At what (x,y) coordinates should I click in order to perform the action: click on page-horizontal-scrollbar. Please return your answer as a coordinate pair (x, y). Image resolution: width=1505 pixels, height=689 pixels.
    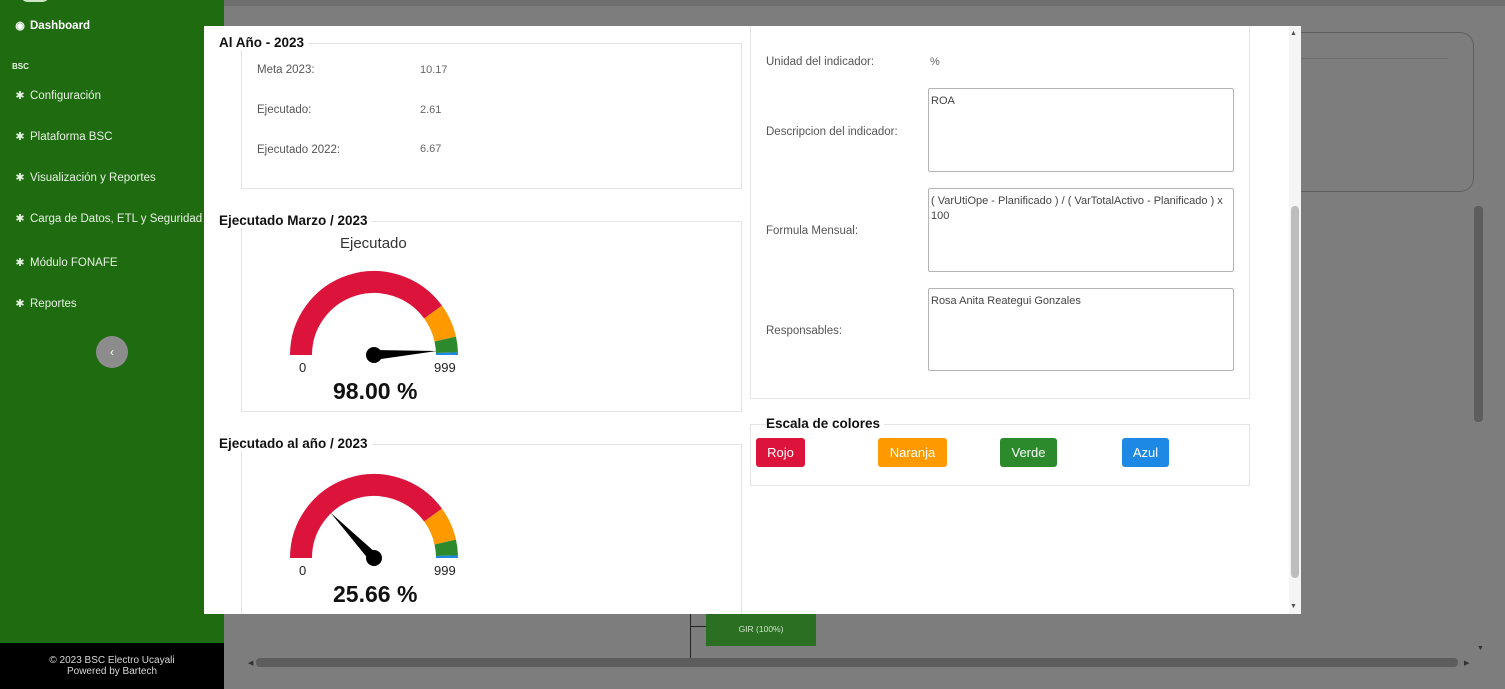
    Looking at the image, I should click on (857, 662).